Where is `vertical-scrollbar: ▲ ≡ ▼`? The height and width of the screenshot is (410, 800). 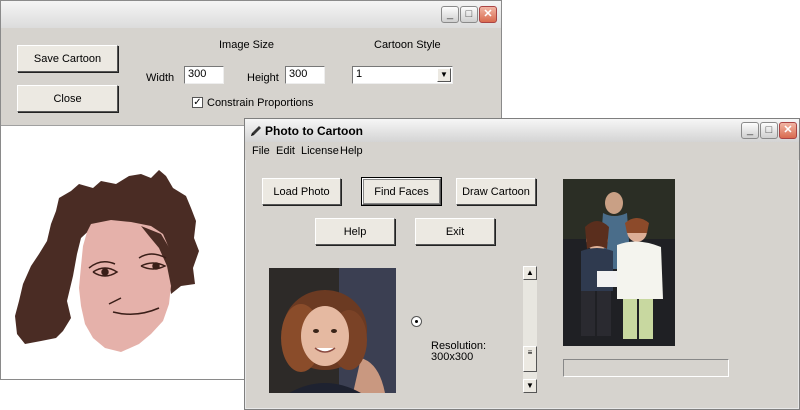
vertical-scrollbar: ▲ ≡ ▼ is located at coordinates (530, 329).